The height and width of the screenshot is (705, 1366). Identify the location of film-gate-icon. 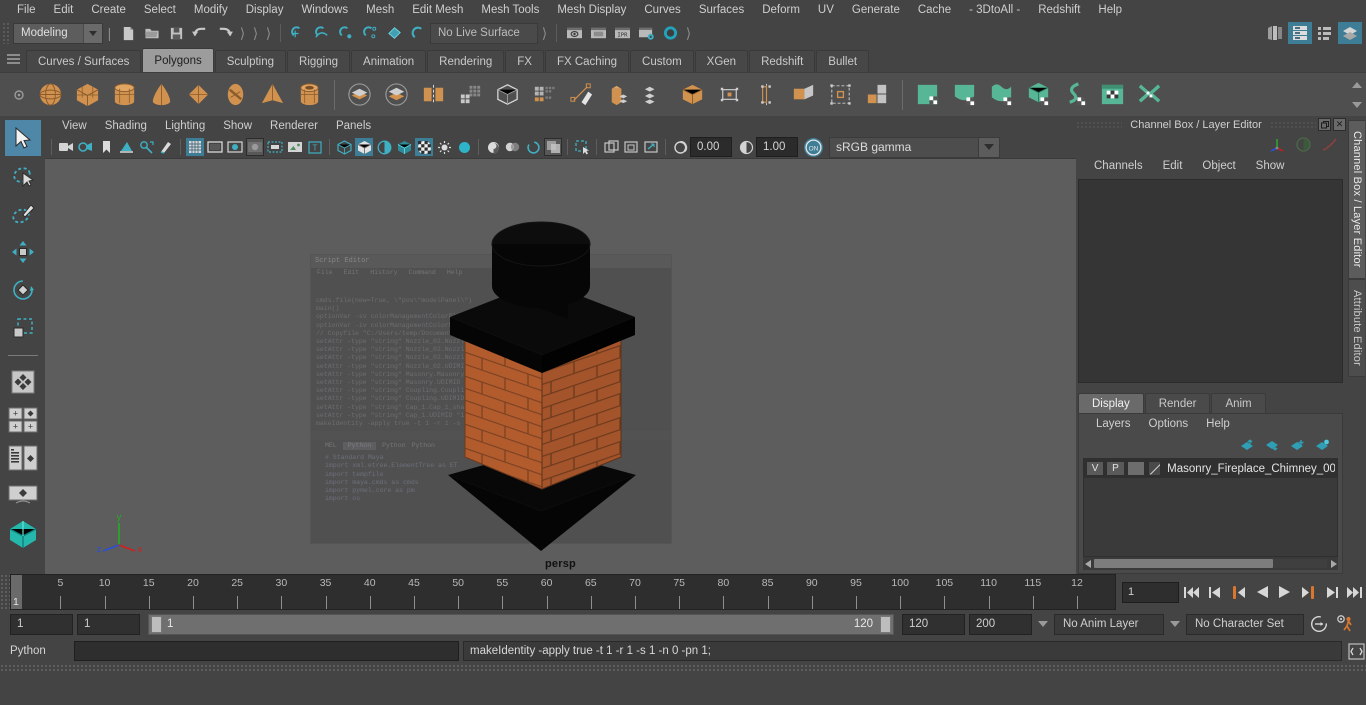
(215, 147).